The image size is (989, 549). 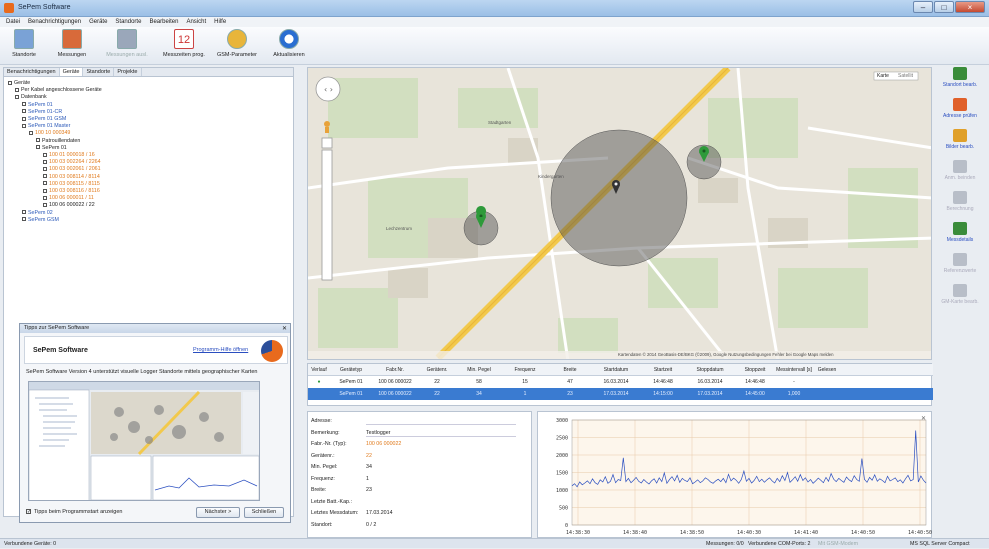 I want to click on close-button: ×, so click(x=970, y=7).